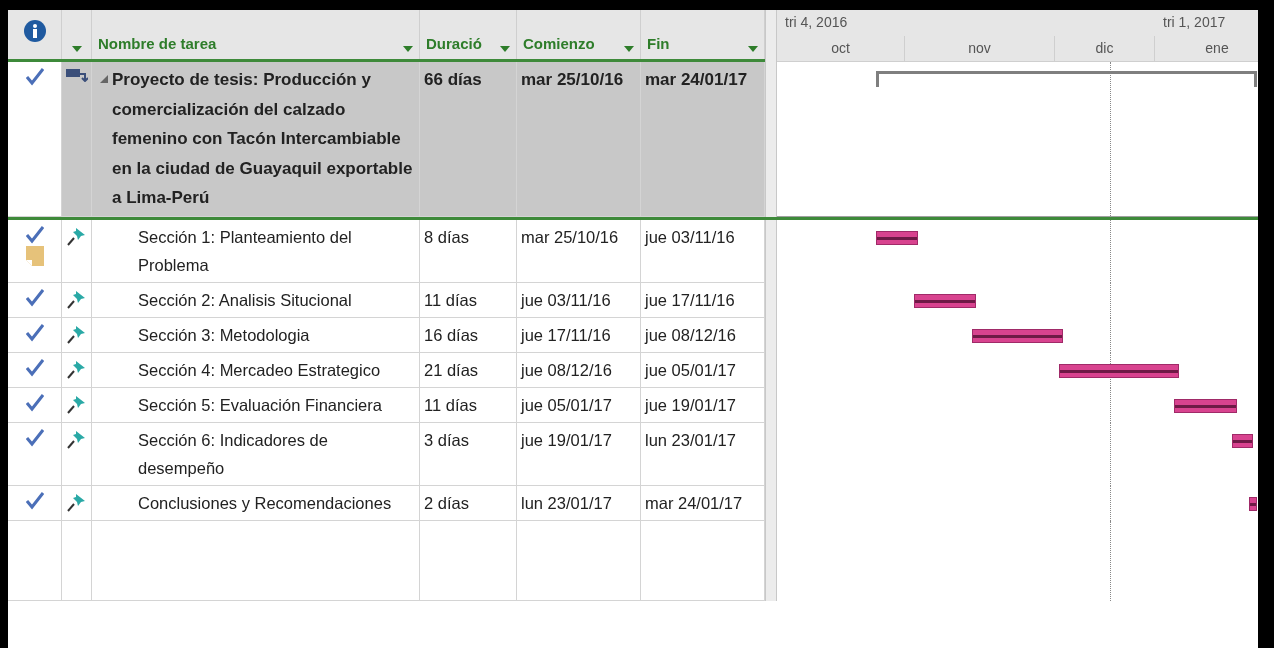  Describe the element at coordinates (468, 139) in the screenshot. I see `duration-cell: 66 días` at that location.